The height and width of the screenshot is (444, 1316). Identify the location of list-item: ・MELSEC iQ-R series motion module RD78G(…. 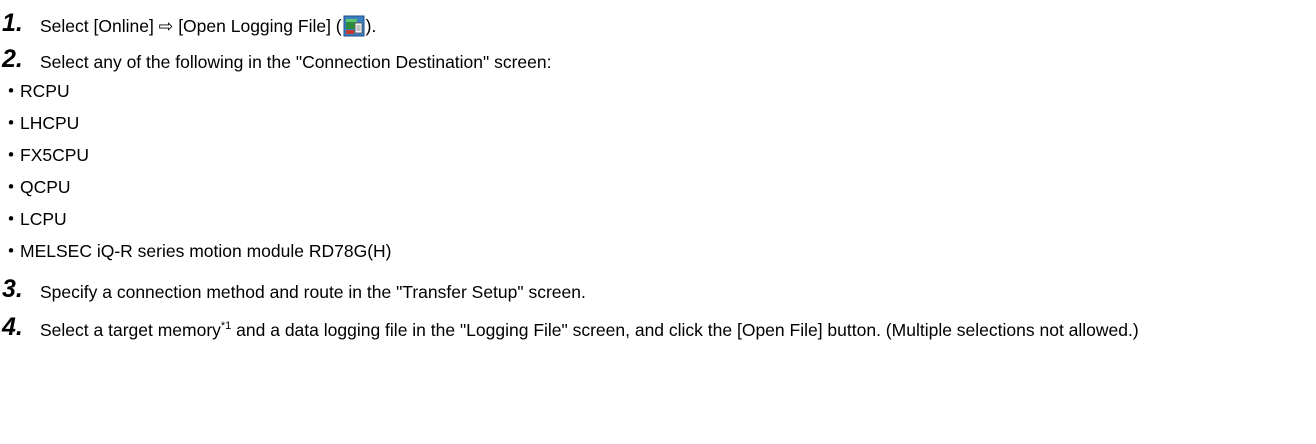
(197, 251).